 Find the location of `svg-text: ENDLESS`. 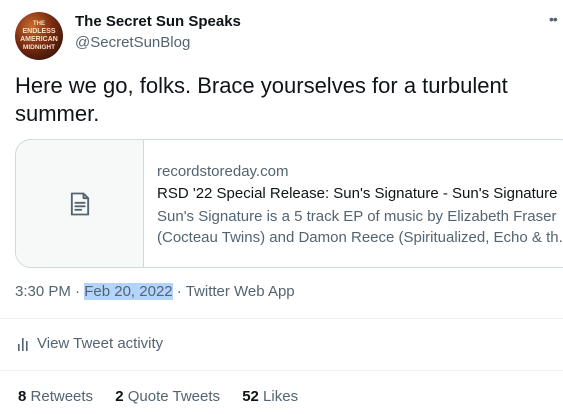

svg-text: ENDLESS is located at coordinates (38, 31).